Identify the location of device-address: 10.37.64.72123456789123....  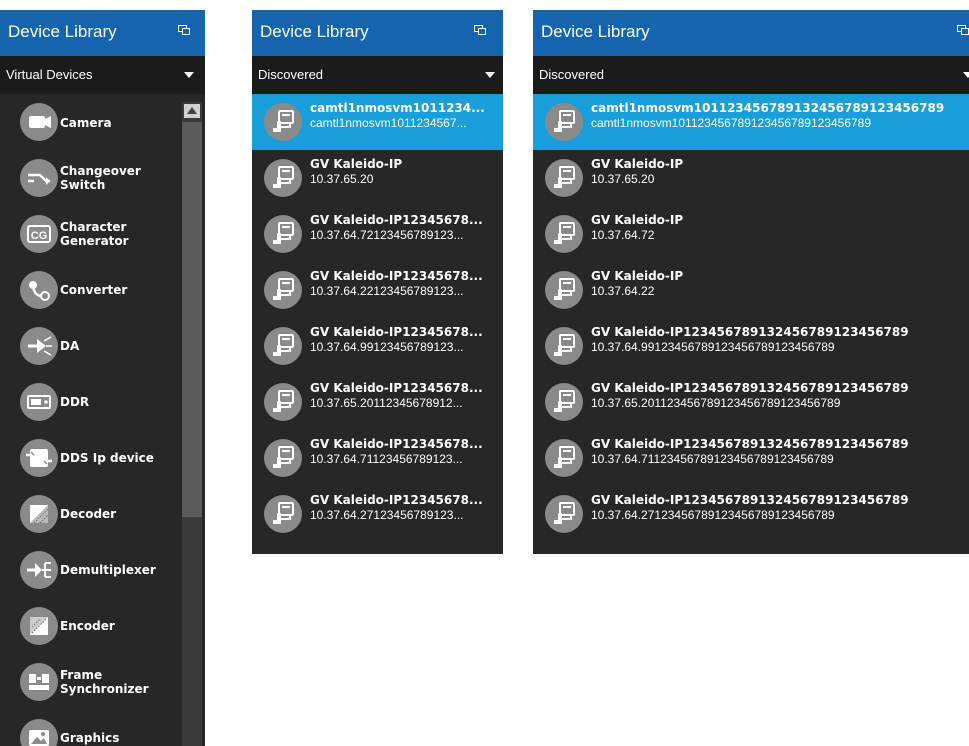
(387, 235).